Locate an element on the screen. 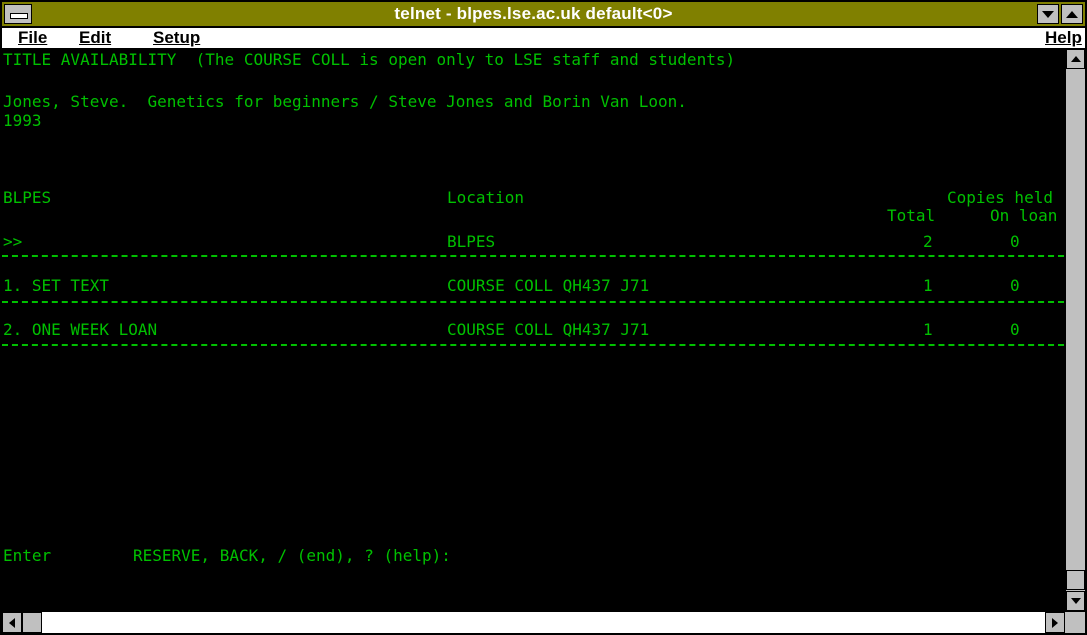  library-column-header: BLPES is located at coordinates (27, 197).